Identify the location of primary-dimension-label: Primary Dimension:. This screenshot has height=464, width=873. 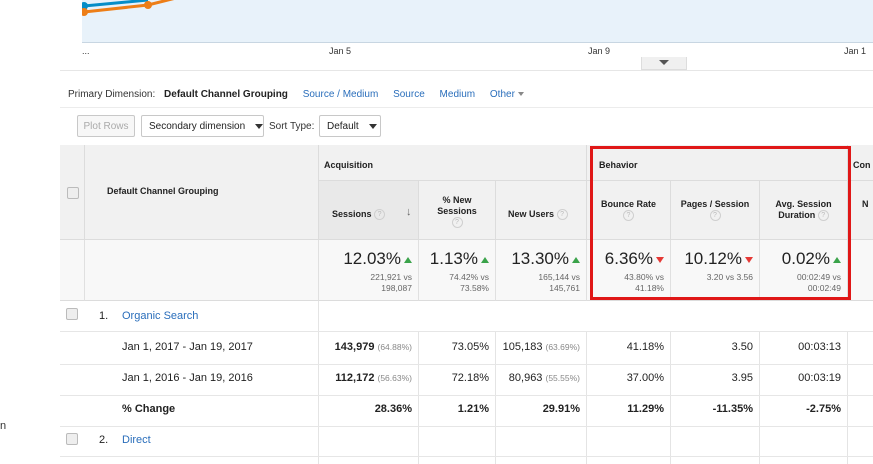
(112, 94).